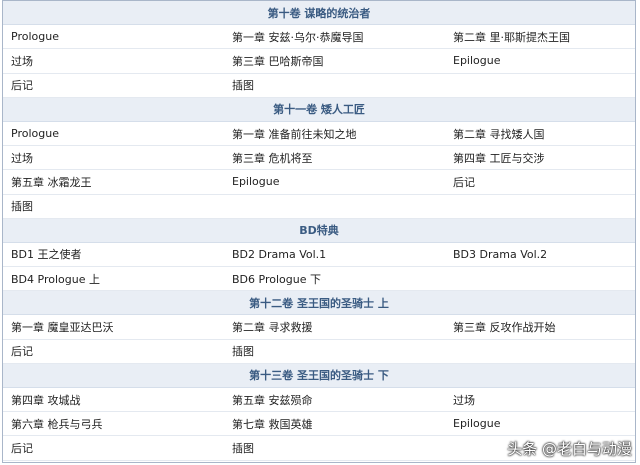 The width and height of the screenshot is (640, 465). Describe the element at coordinates (319, 327) in the screenshot. I see `table-row: 第一章 魔皇亚达巴沃 第二章 寻求救援 第三章 反攻作战开始` at that location.